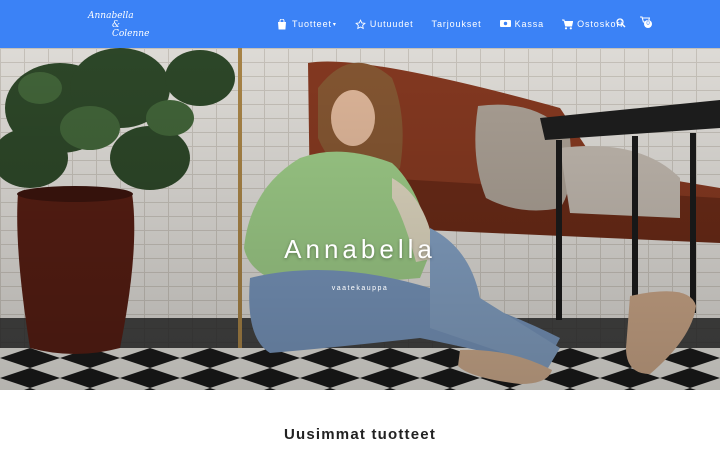 The image size is (720, 450). I want to click on nav-label-uutuudet: Uutuudet, so click(391, 24).